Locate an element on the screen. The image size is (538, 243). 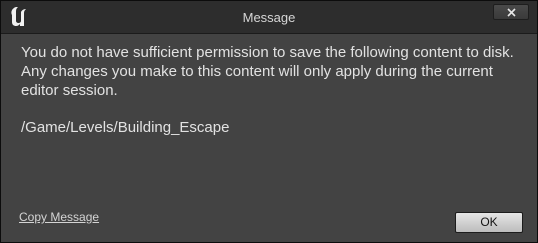
close-button is located at coordinates (511, 12).